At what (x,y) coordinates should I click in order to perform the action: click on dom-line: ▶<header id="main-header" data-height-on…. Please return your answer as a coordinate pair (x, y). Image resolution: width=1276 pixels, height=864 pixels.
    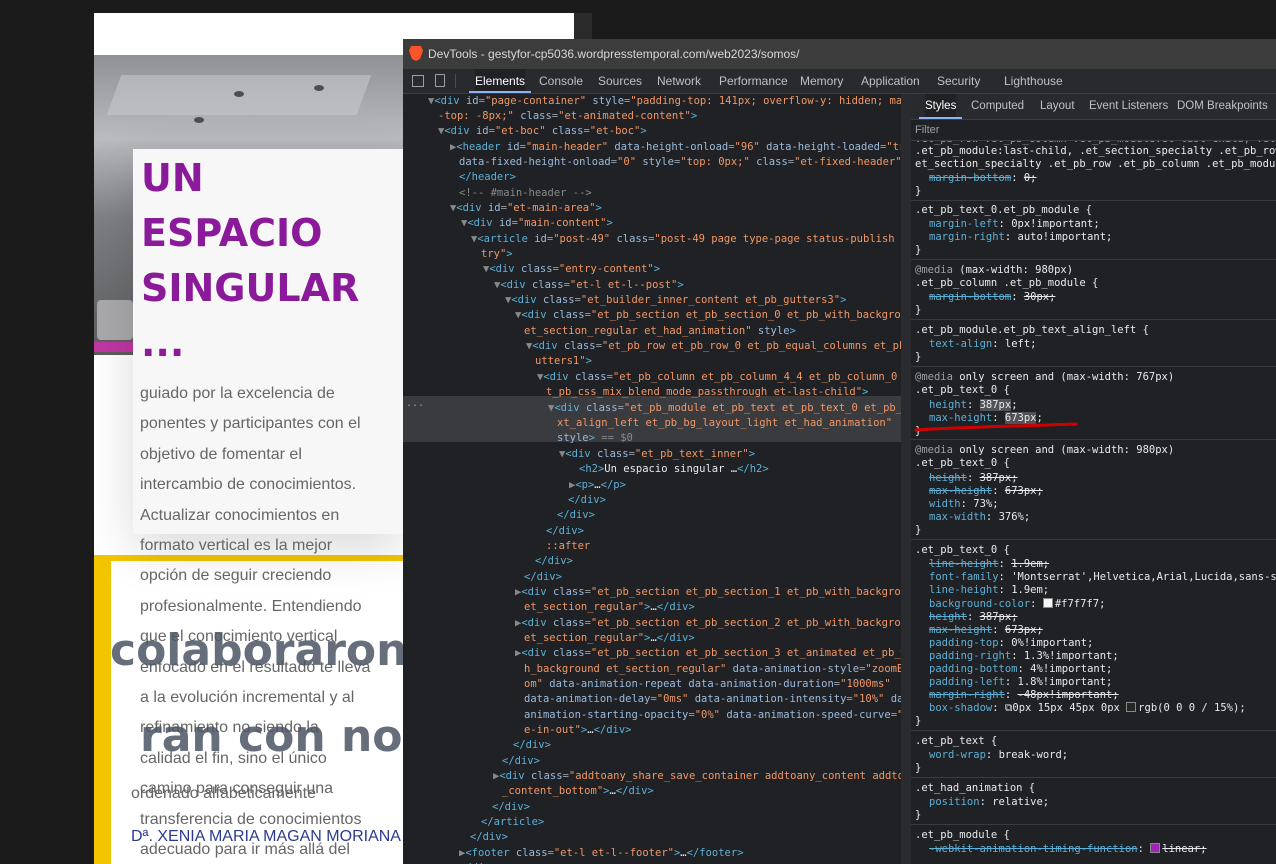
    Looking at the image, I should click on (675, 147).